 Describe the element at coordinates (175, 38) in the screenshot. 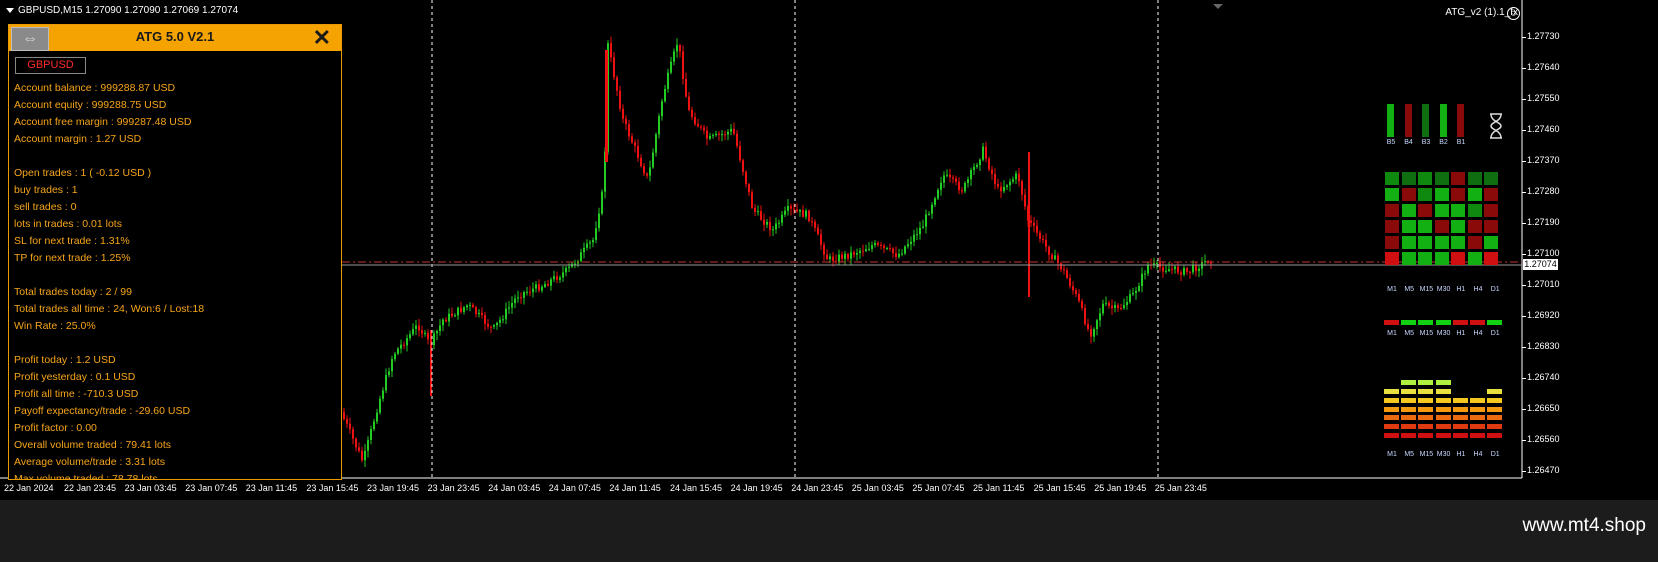

I see `panel-header: ⇔ ATG 5.0 V2.1 ✕` at that location.